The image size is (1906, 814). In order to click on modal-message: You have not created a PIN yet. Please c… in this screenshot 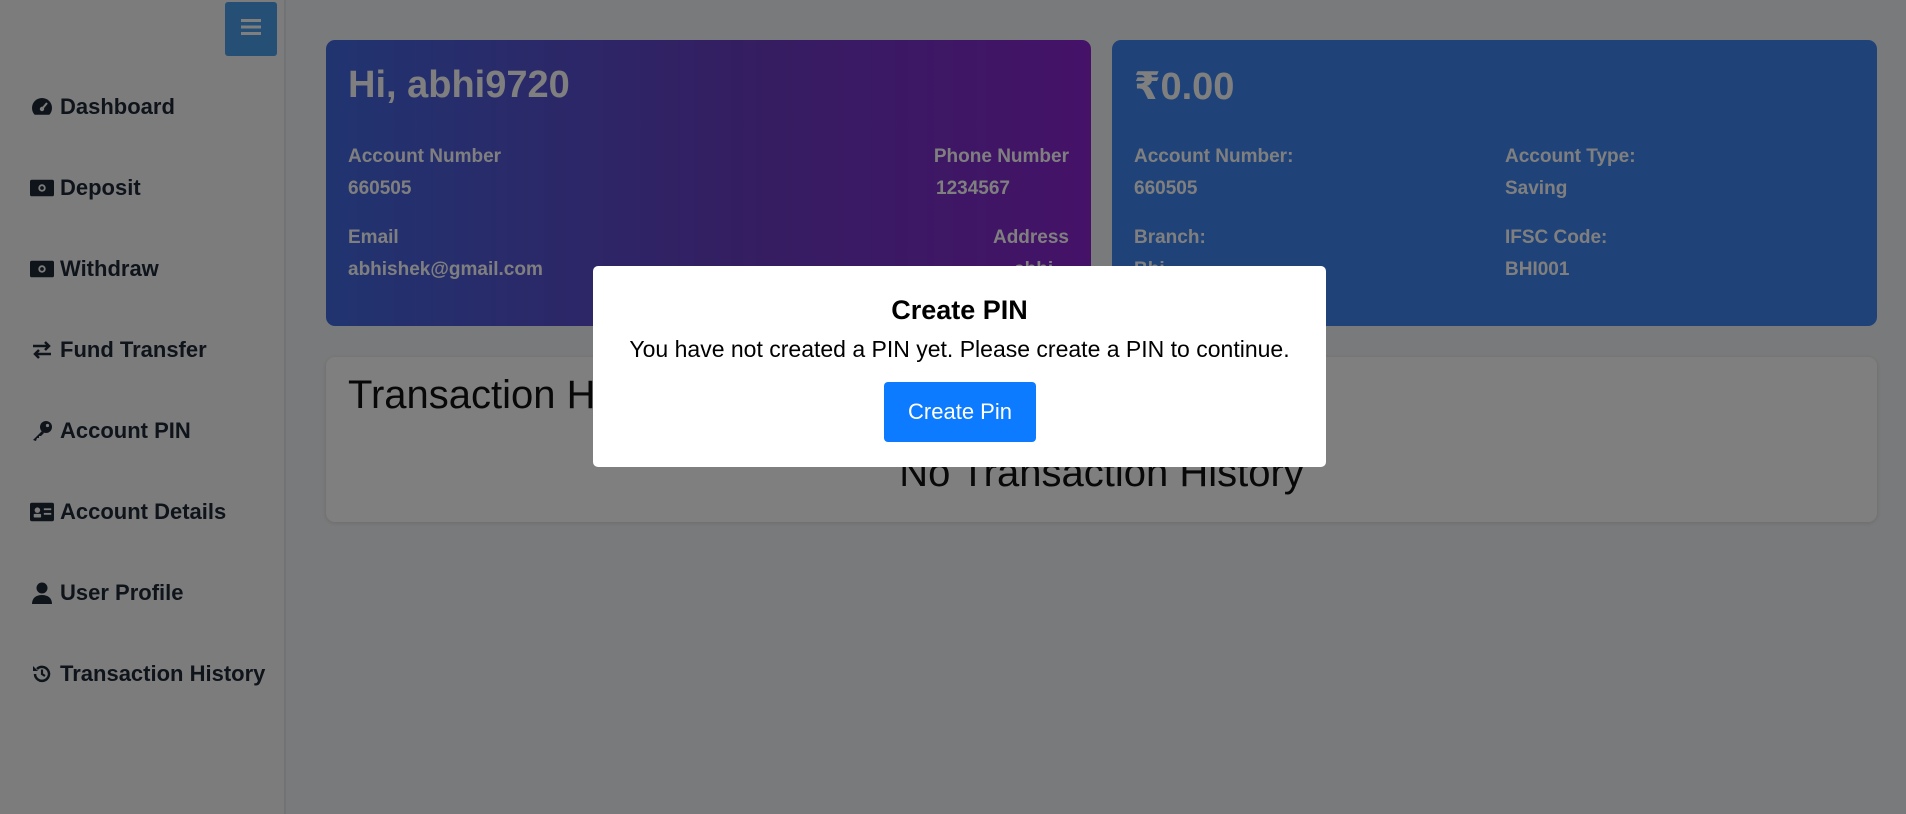, I will do `click(959, 349)`.